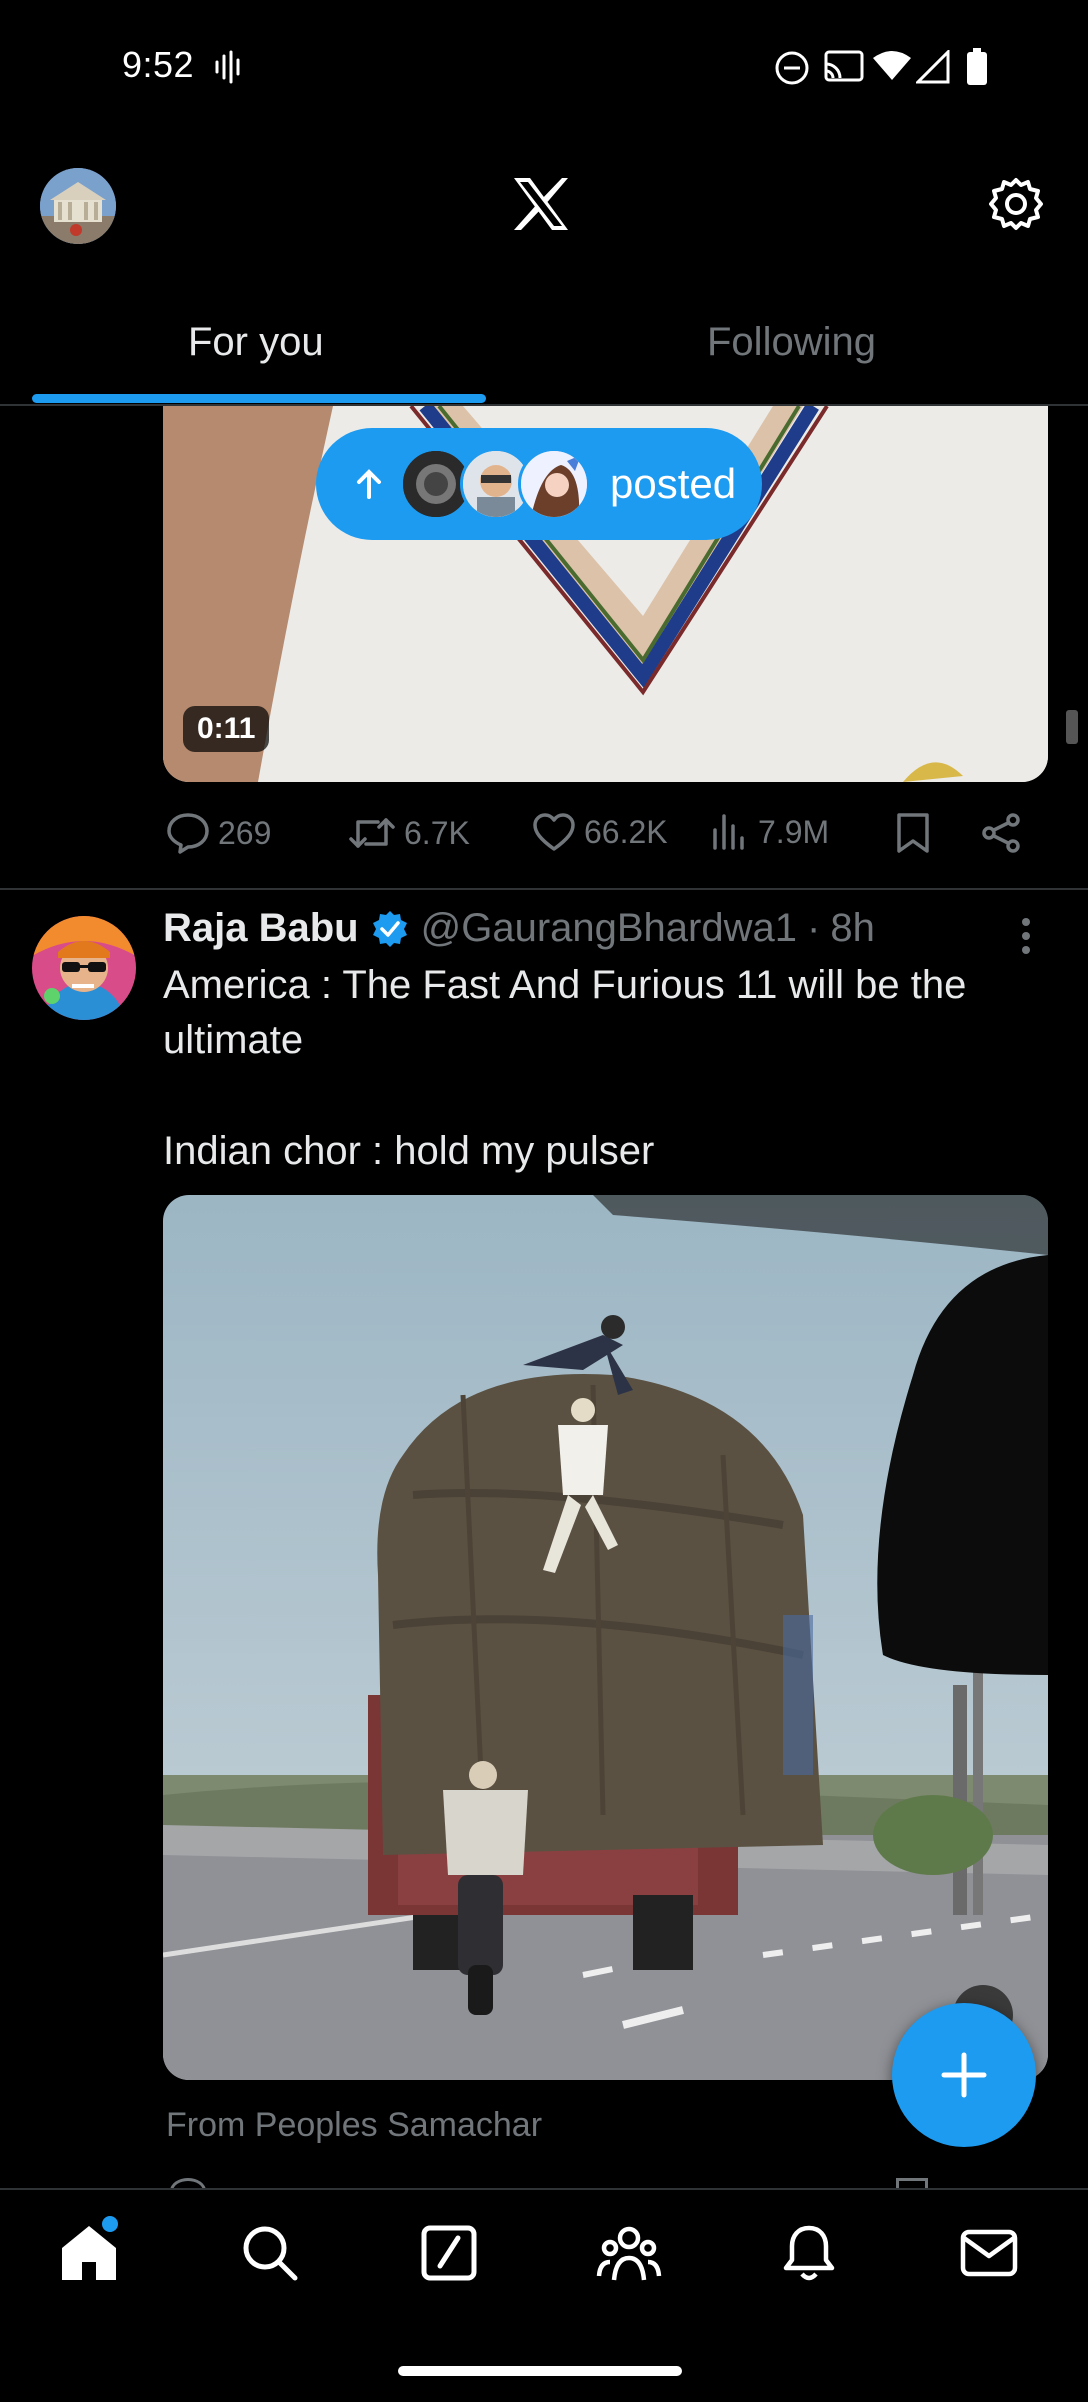 This screenshot has width=1088, height=2402. I want to click on tweet-text-line2: Indian chor : hold my pulser, so click(409, 1151).